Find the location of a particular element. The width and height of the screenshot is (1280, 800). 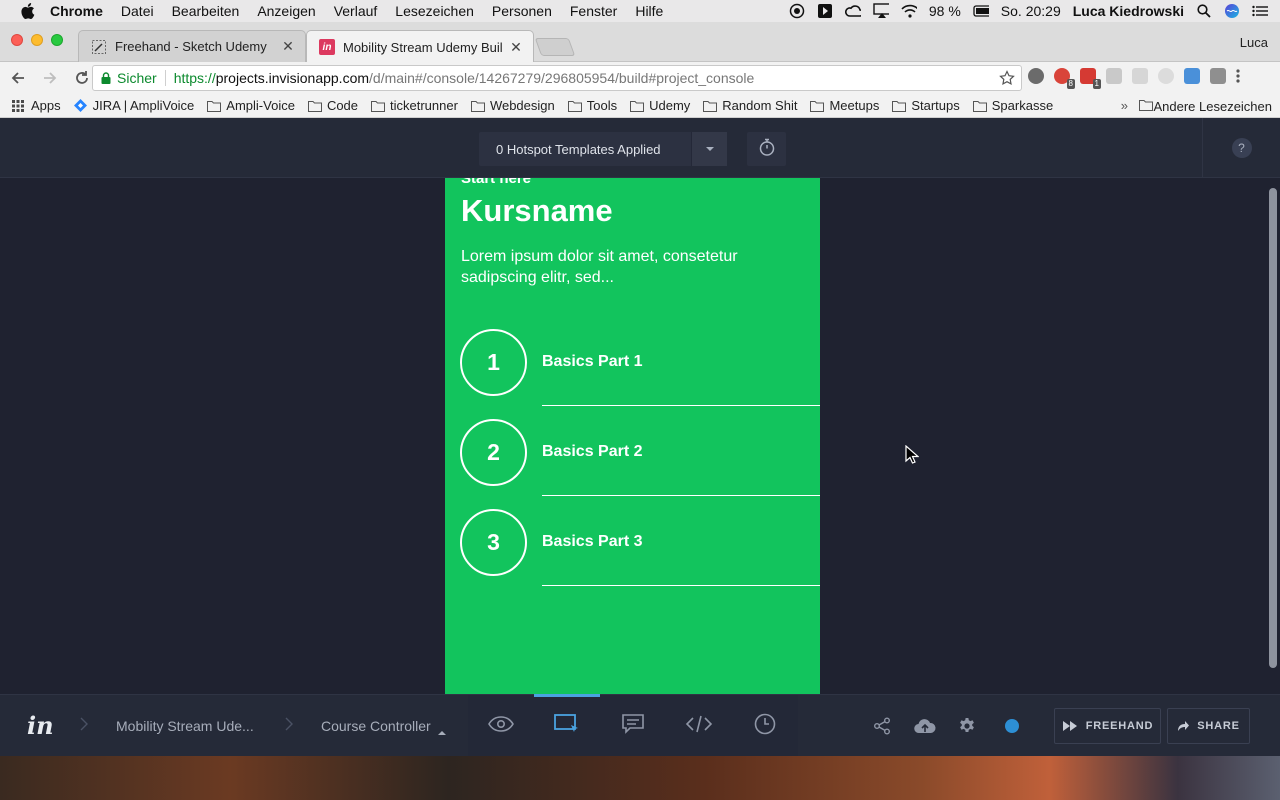

share-network-icon is located at coordinates (882, 726).